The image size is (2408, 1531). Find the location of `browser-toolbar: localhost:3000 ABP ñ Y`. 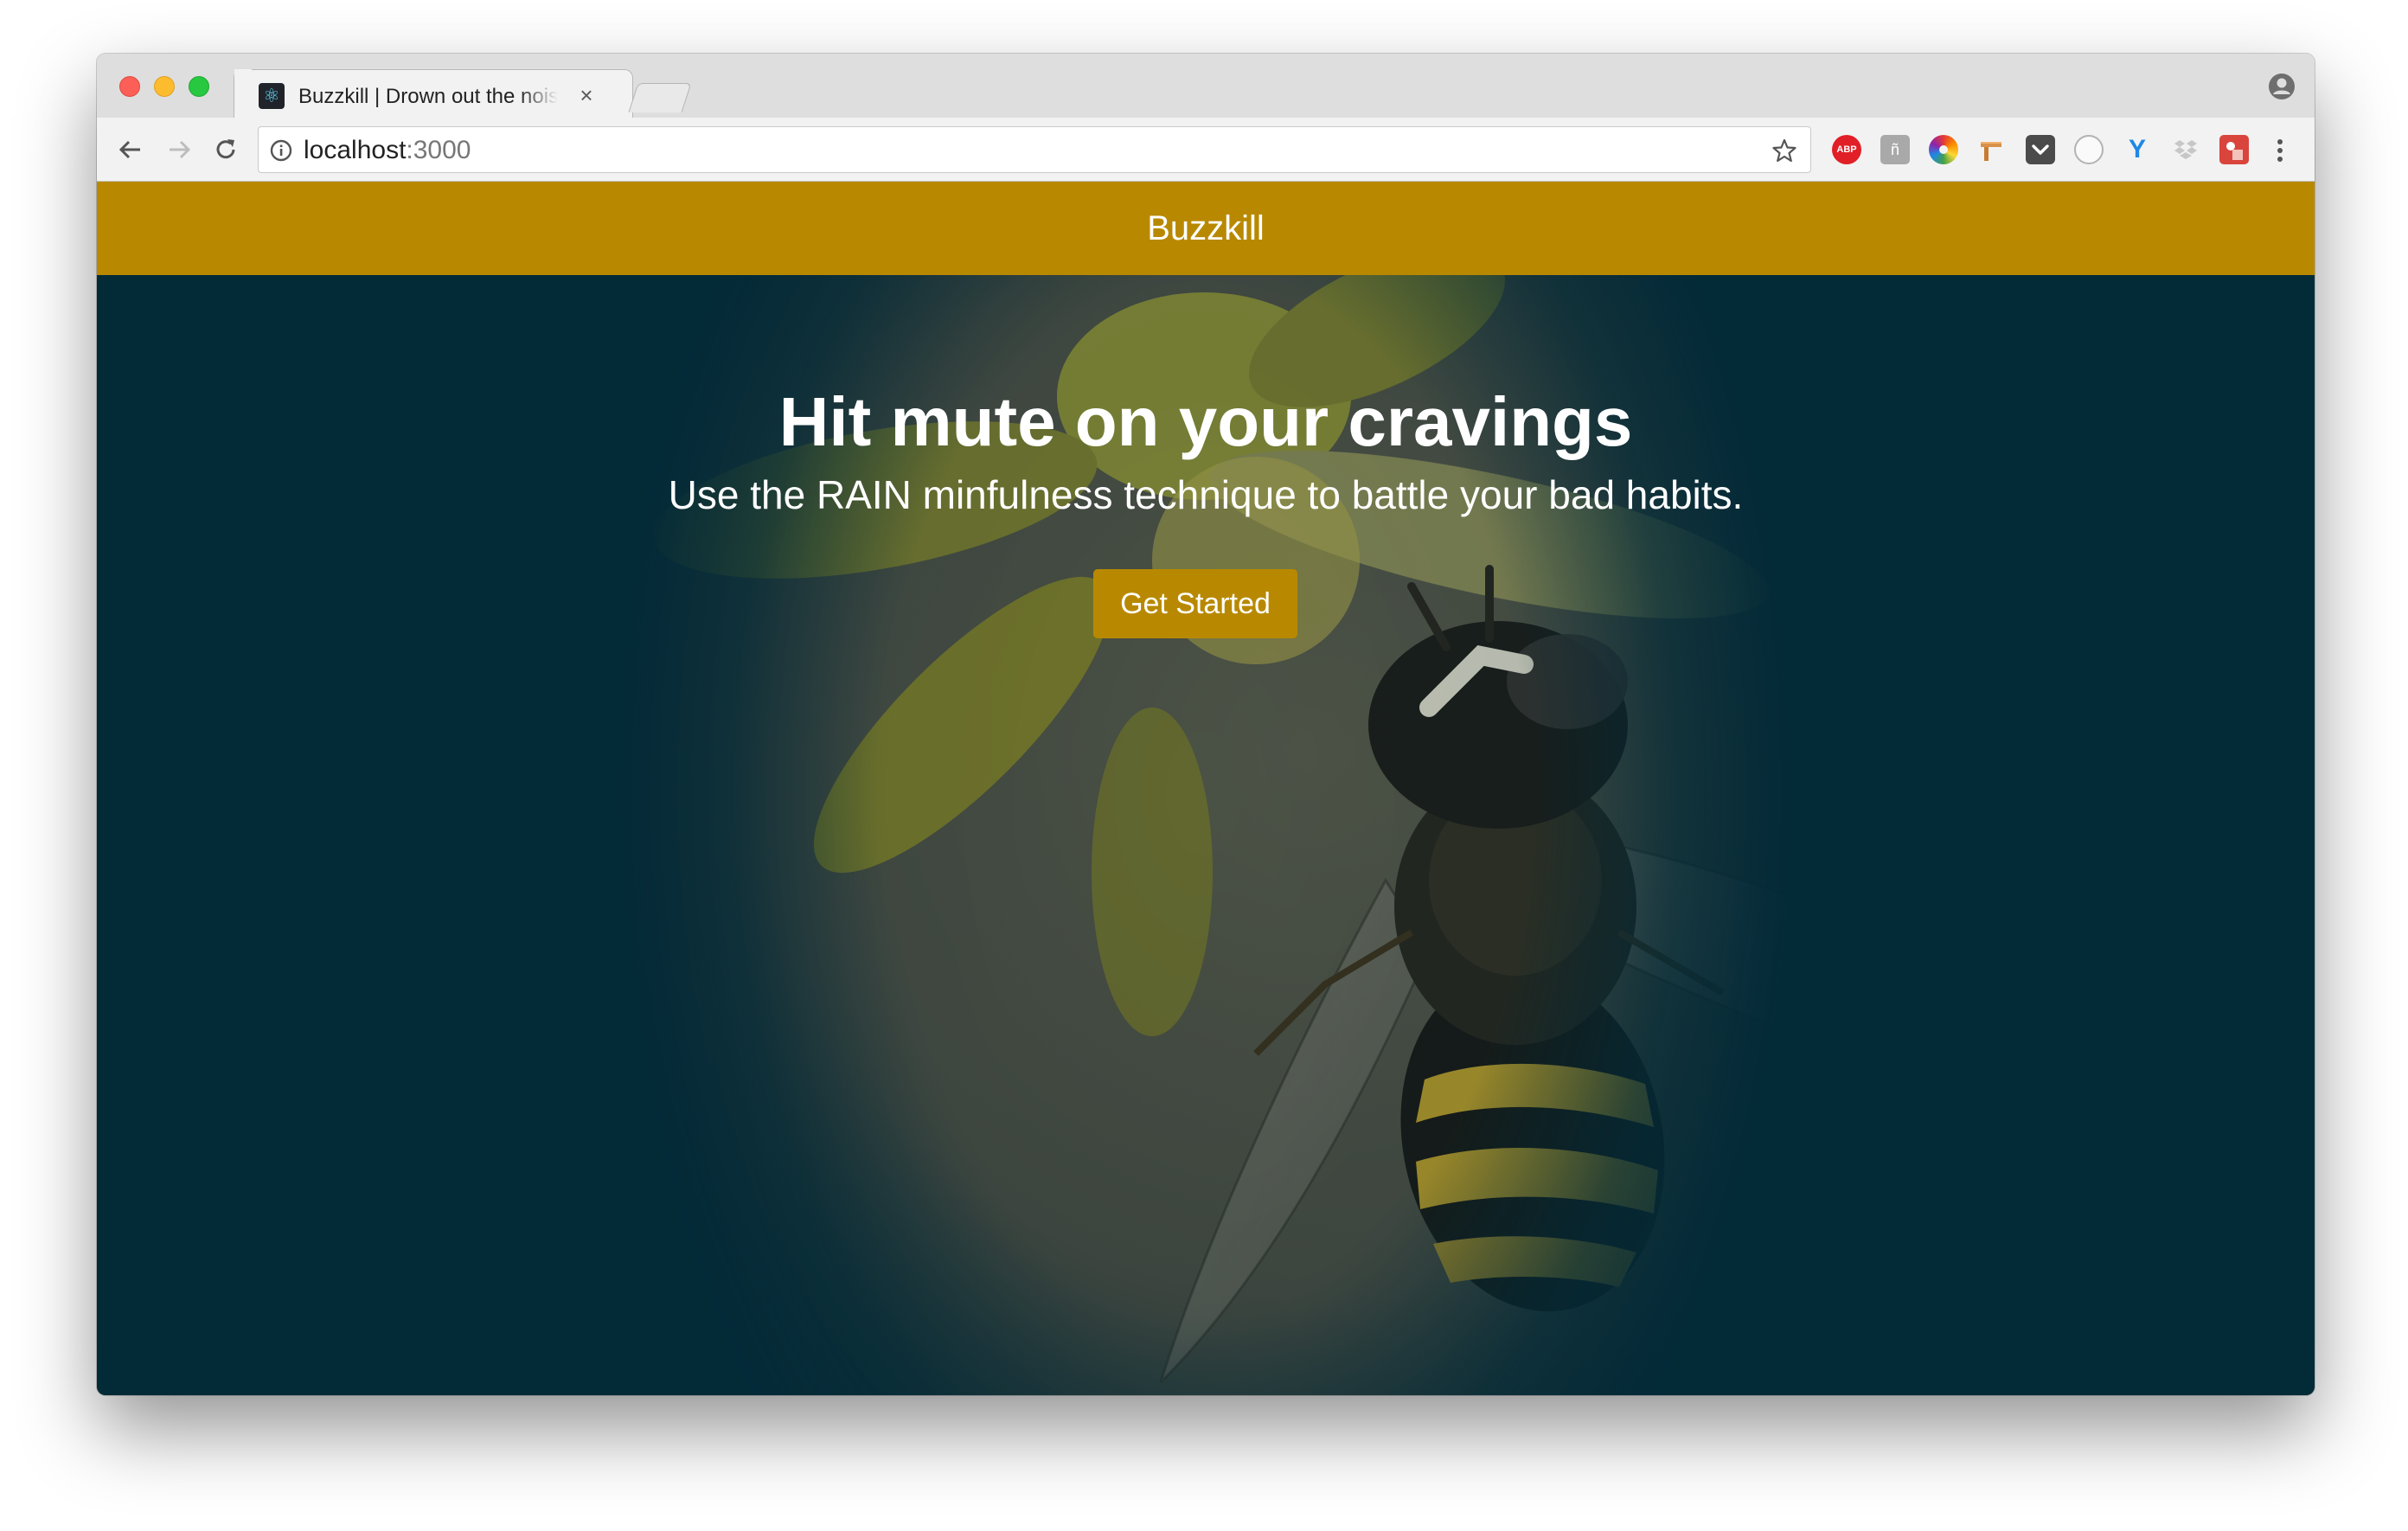

browser-toolbar: localhost:3000 ABP ñ Y is located at coordinates (1206, 150).